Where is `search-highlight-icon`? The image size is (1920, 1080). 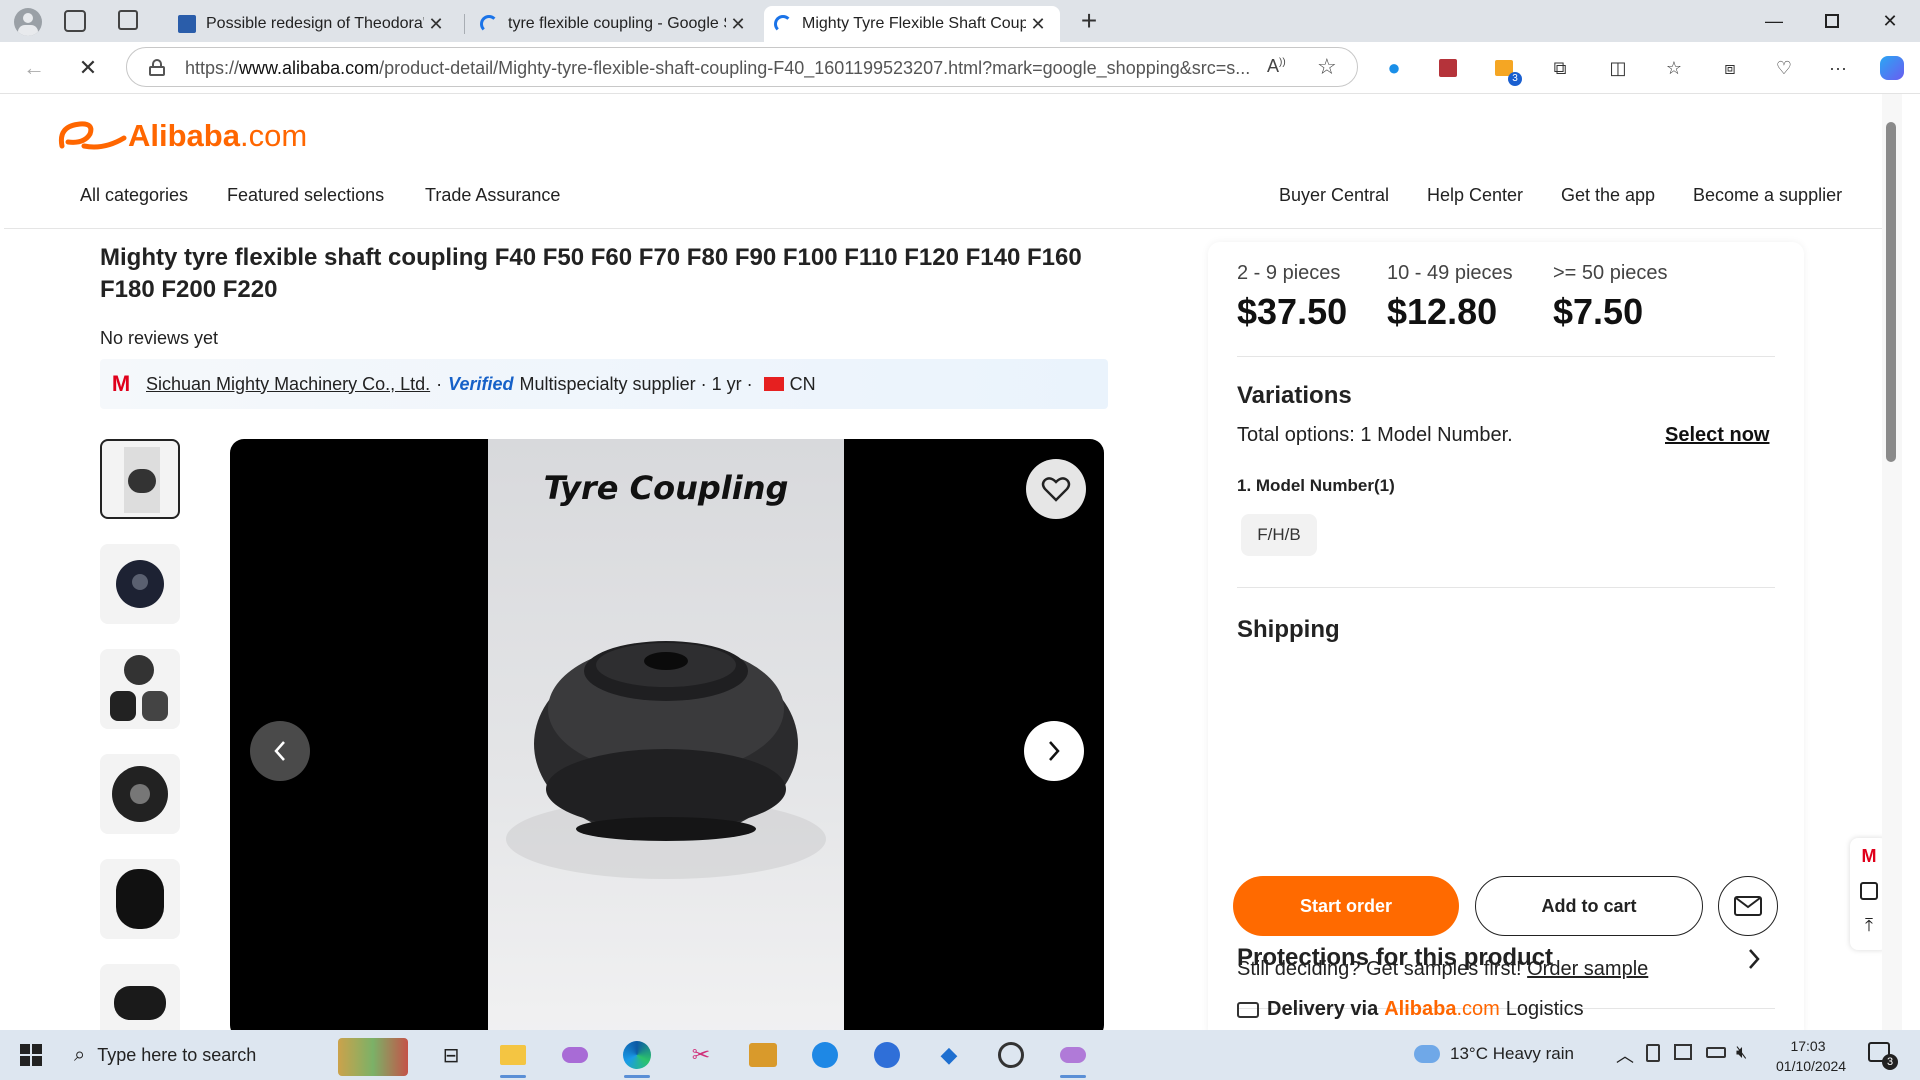 search-highlight-icon is located at coordinates (373, 1057).